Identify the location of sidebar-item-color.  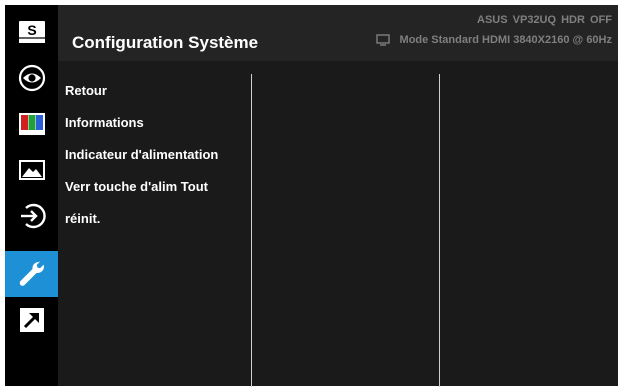
(31, 124).